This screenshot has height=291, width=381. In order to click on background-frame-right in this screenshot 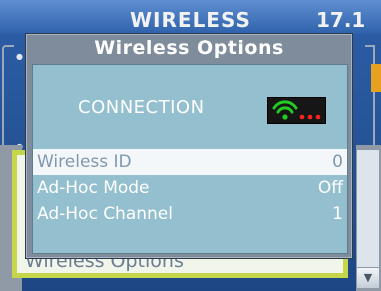, I will do `click(370, 97)`.